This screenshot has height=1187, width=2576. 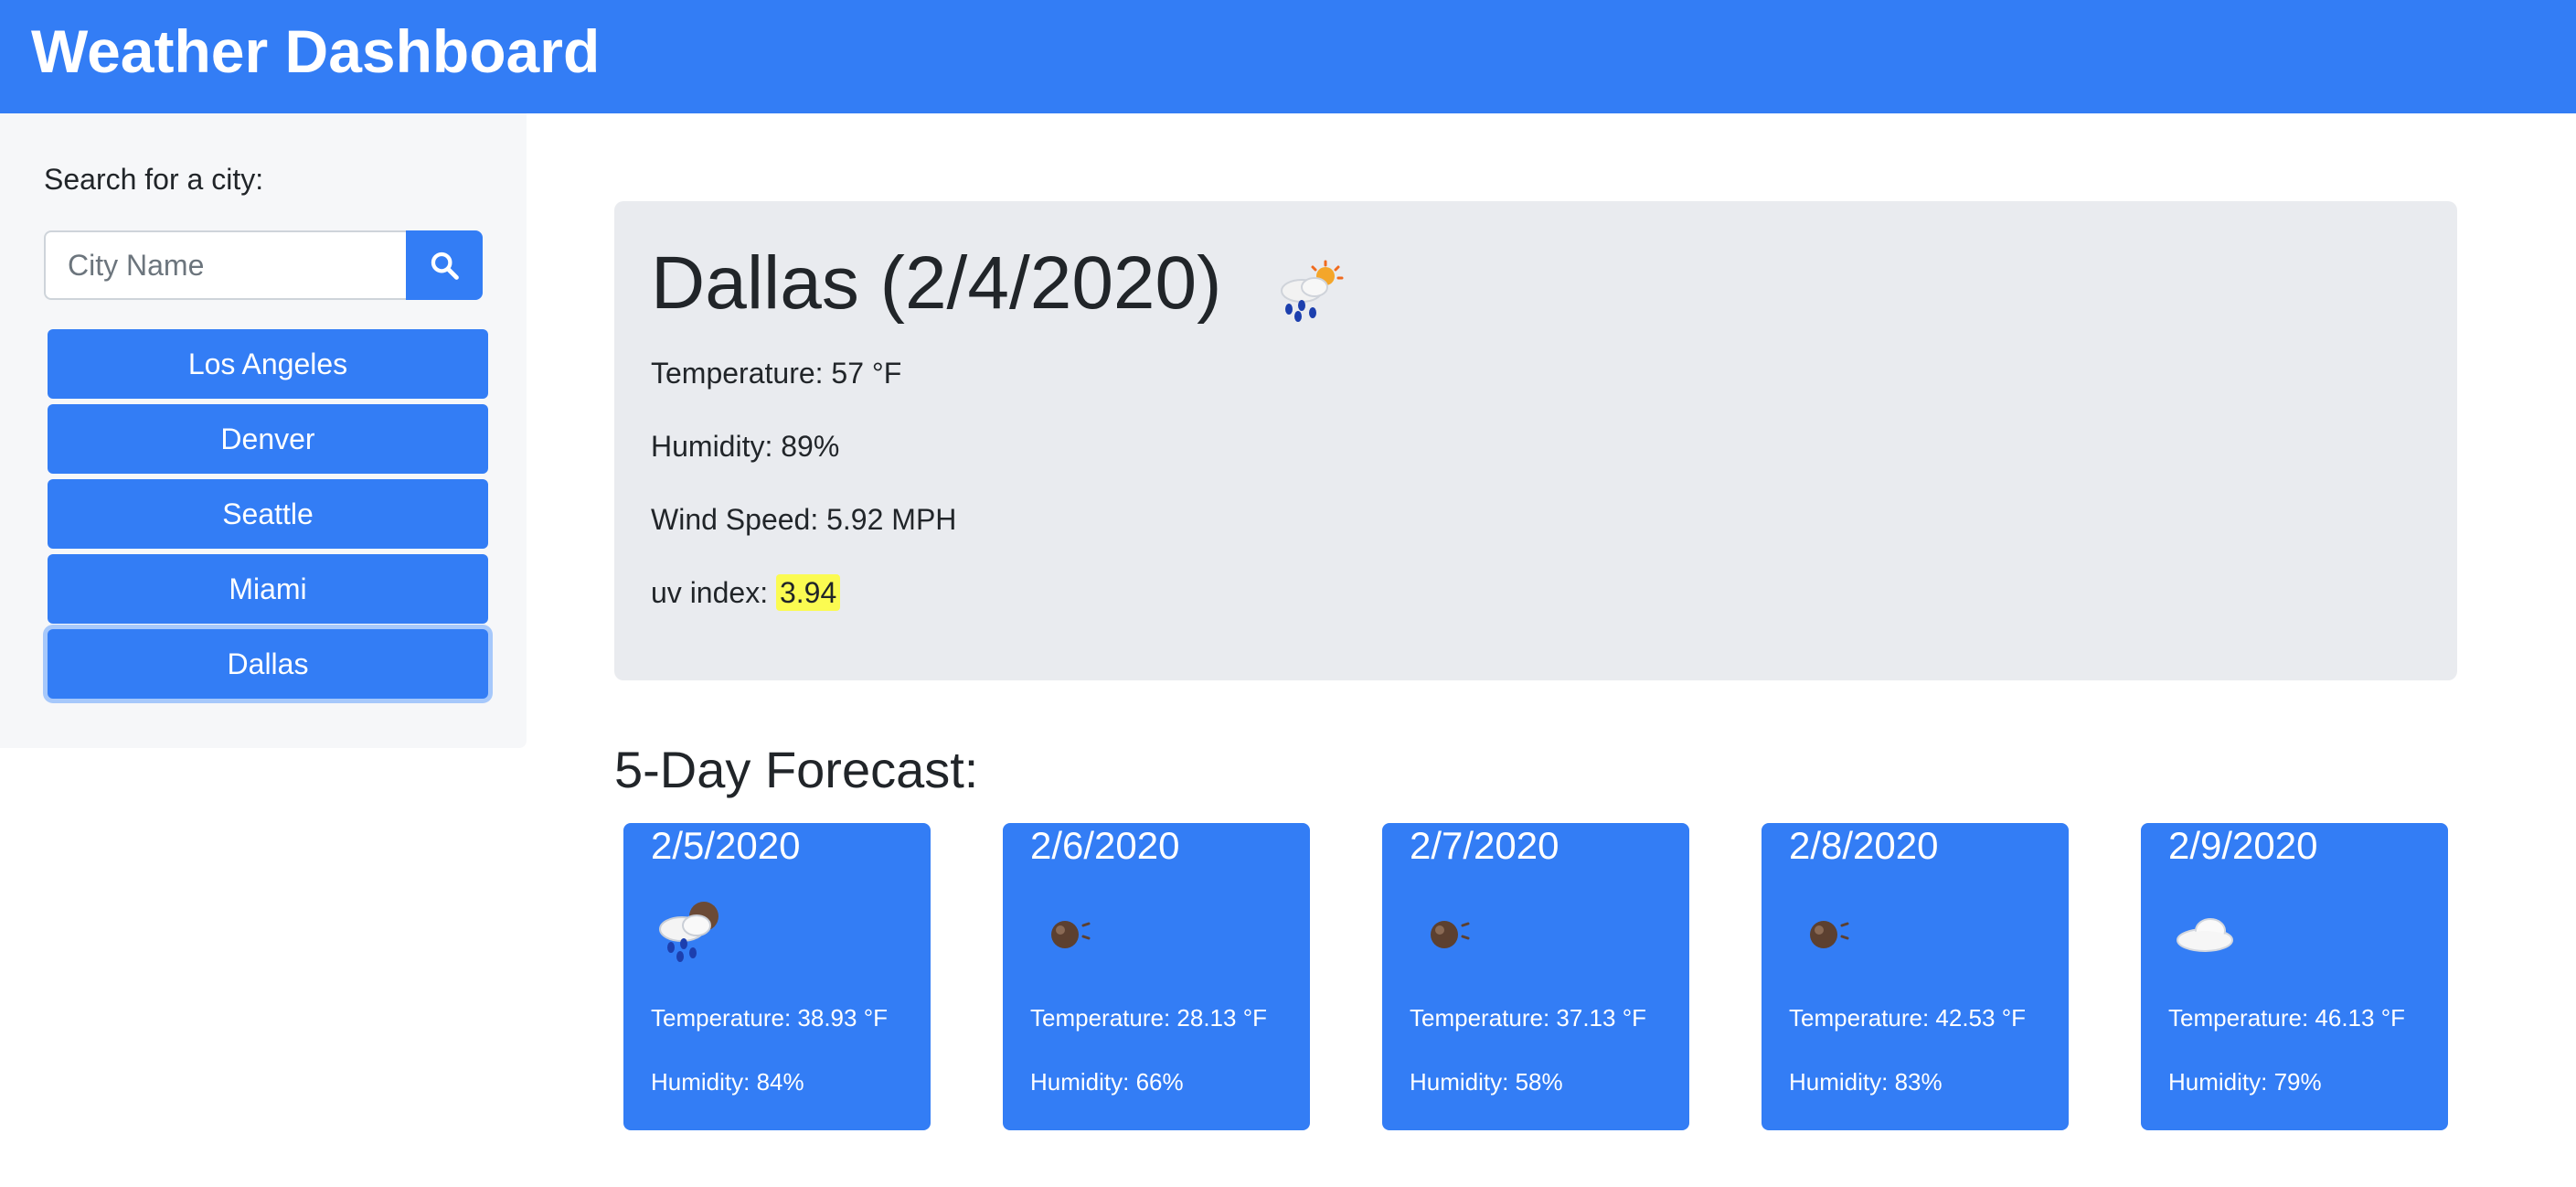 What do you see at coordinates (225, 265) in the screenshot?
I see `city-search-input` at bounding box center [225, 265].